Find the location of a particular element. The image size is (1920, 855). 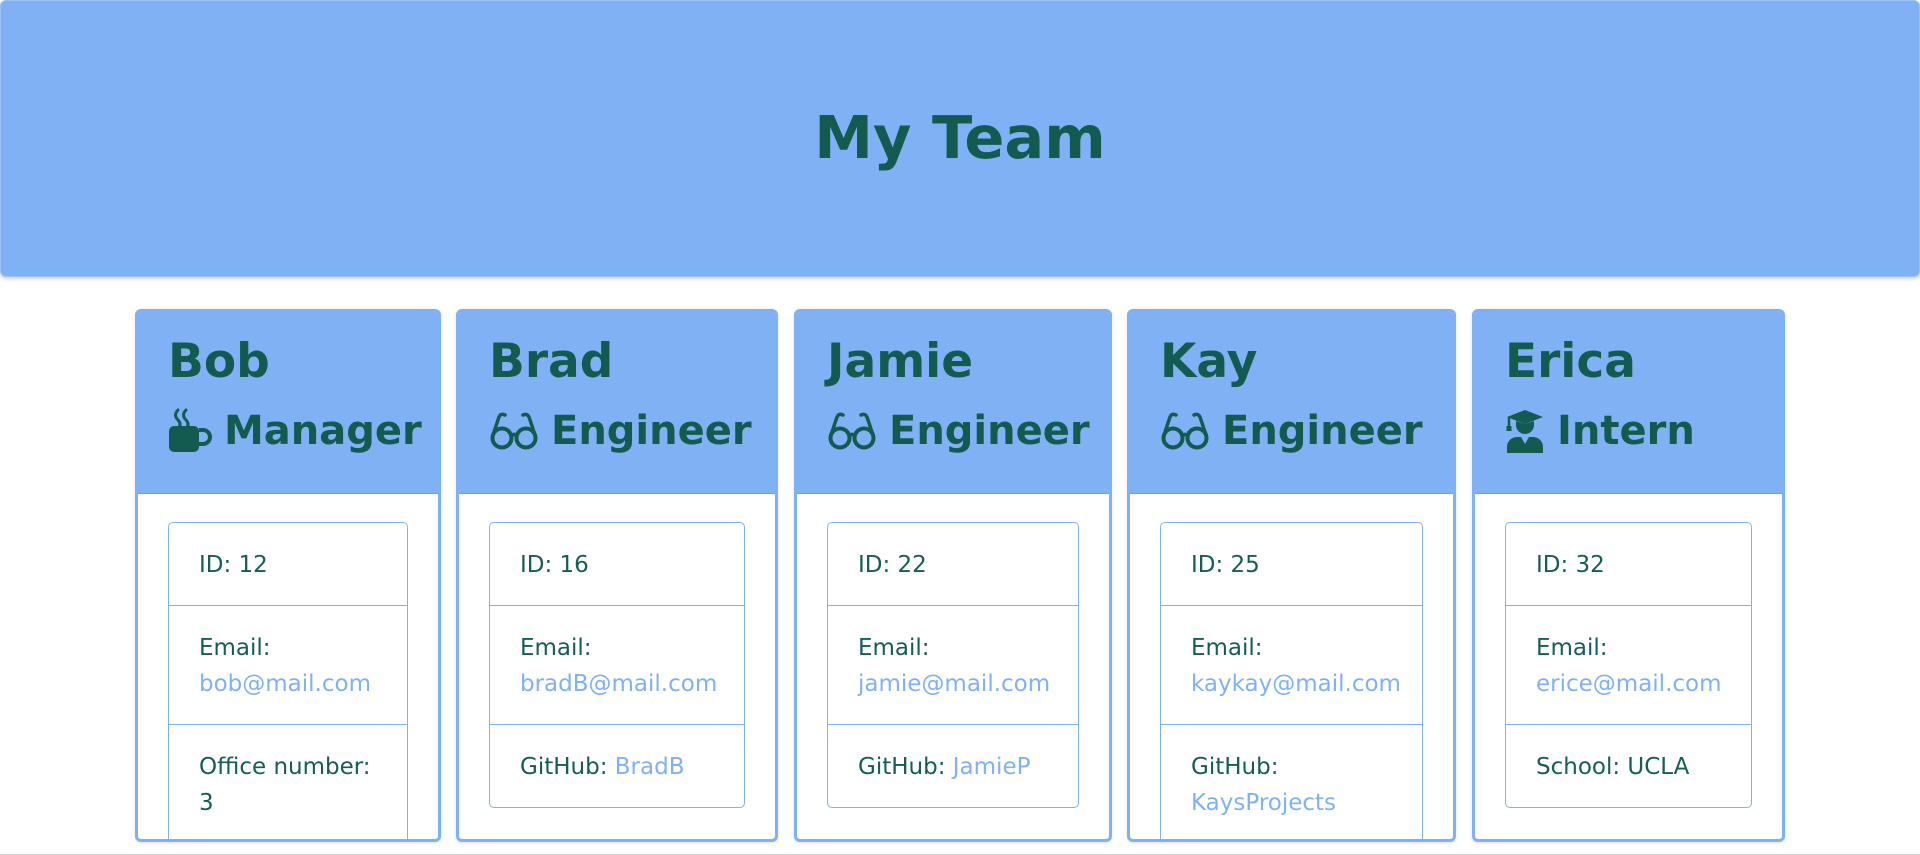

employee-role: Intern is located at coordinates (1600, 431).